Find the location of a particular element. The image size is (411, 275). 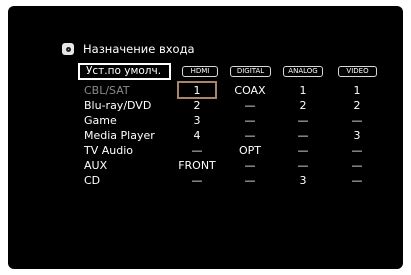

table-row: CBL/SAT 1 COAX 1 1 is located at coordinates (205, 90).